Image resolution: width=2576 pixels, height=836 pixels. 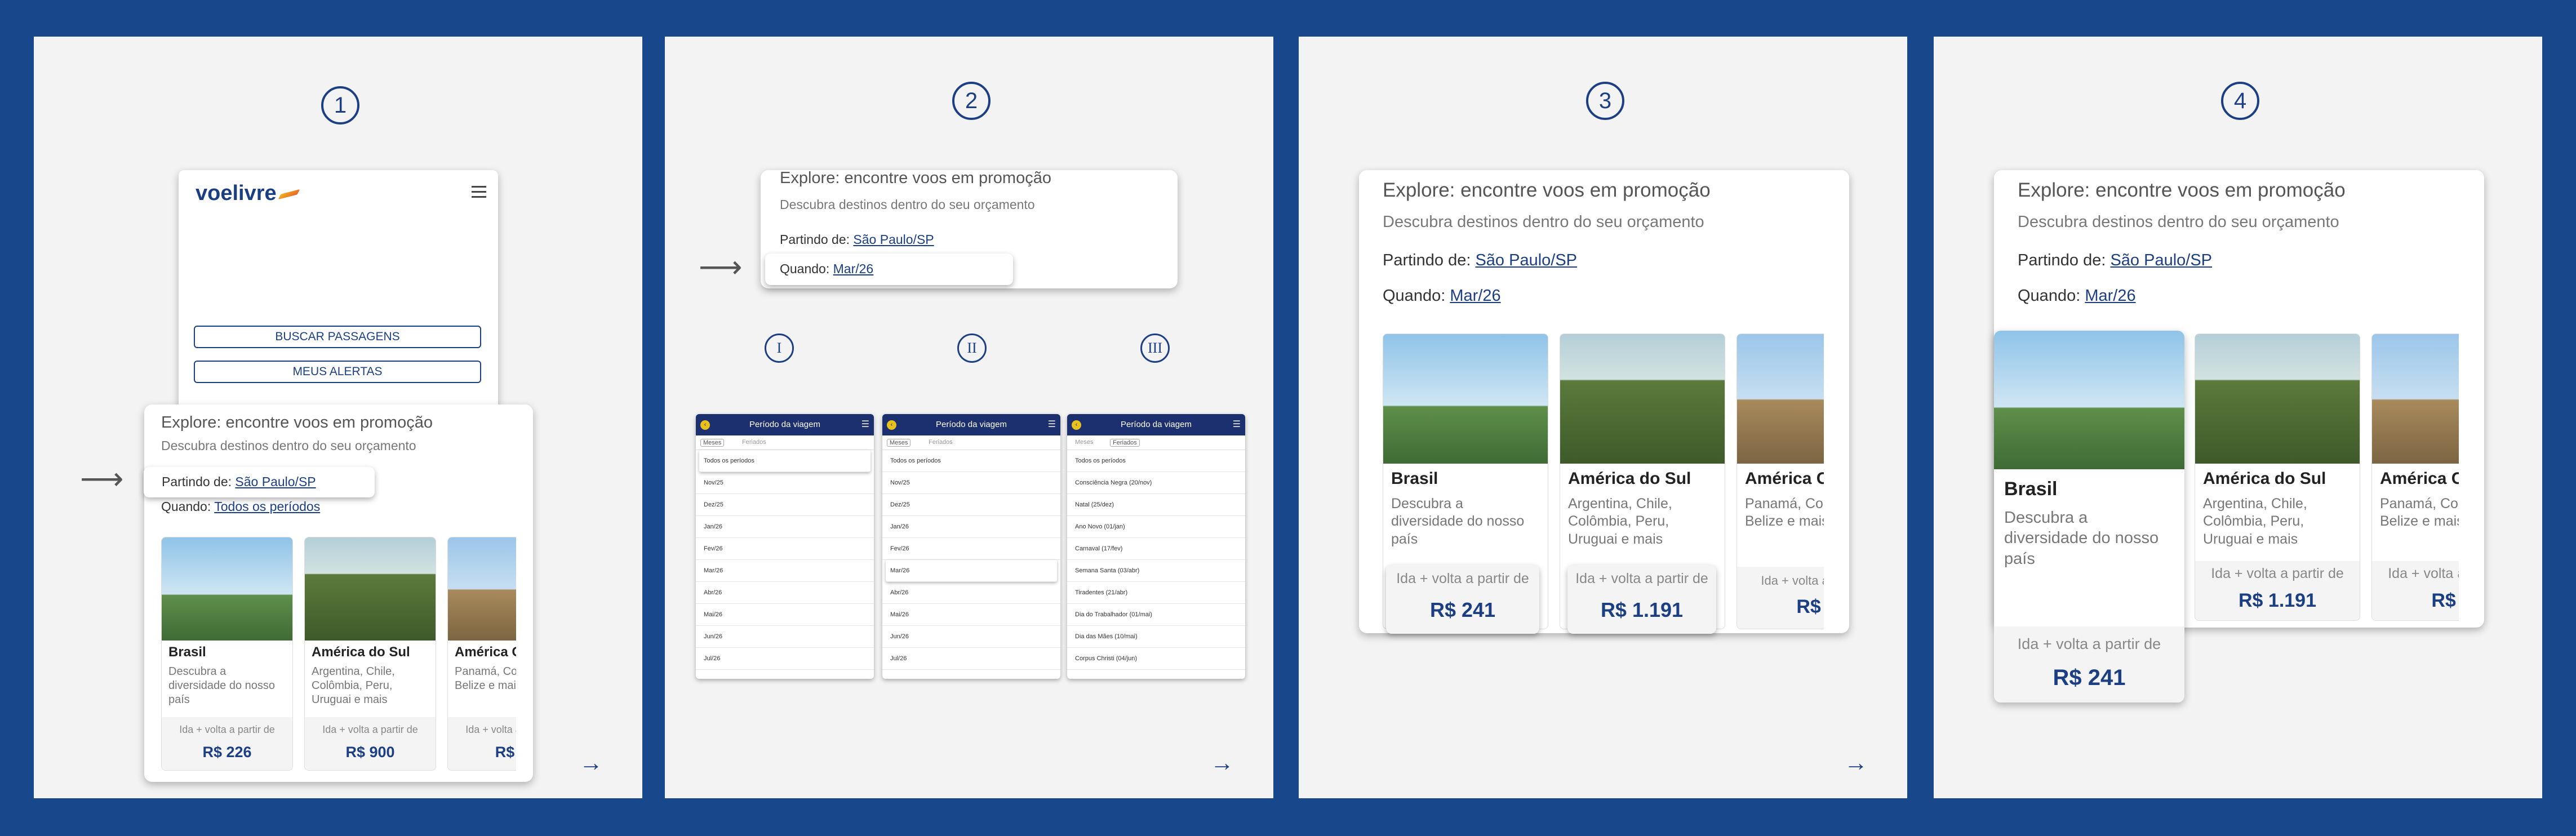 I want to click on from-field-highlight: Partindo de: São Paulo/SP, so click(x=259, y=482).